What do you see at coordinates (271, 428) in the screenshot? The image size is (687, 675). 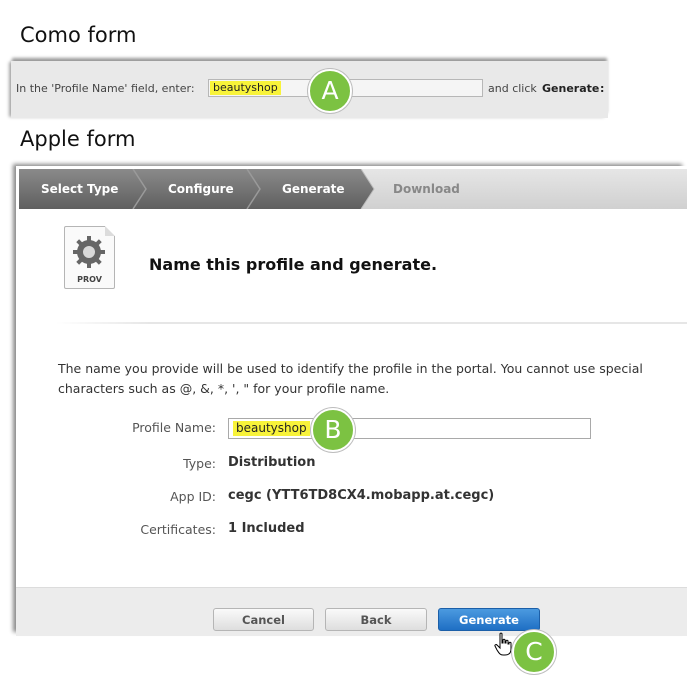 I see `profile-name-value: beautyshop` at bounding box center [271, 428].